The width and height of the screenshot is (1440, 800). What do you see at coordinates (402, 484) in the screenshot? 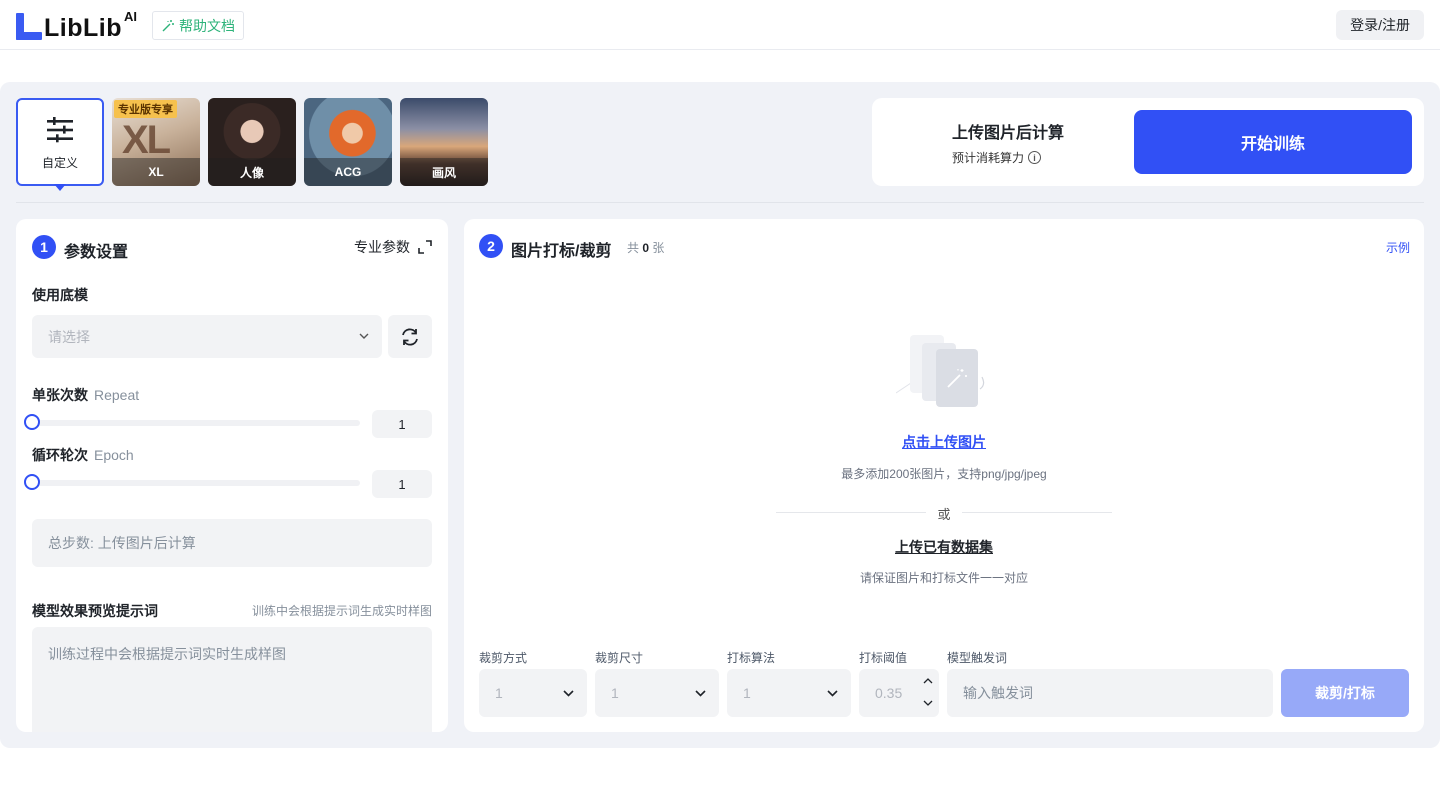
I see `epoch-input: 1` at bounding box center [402, 484].